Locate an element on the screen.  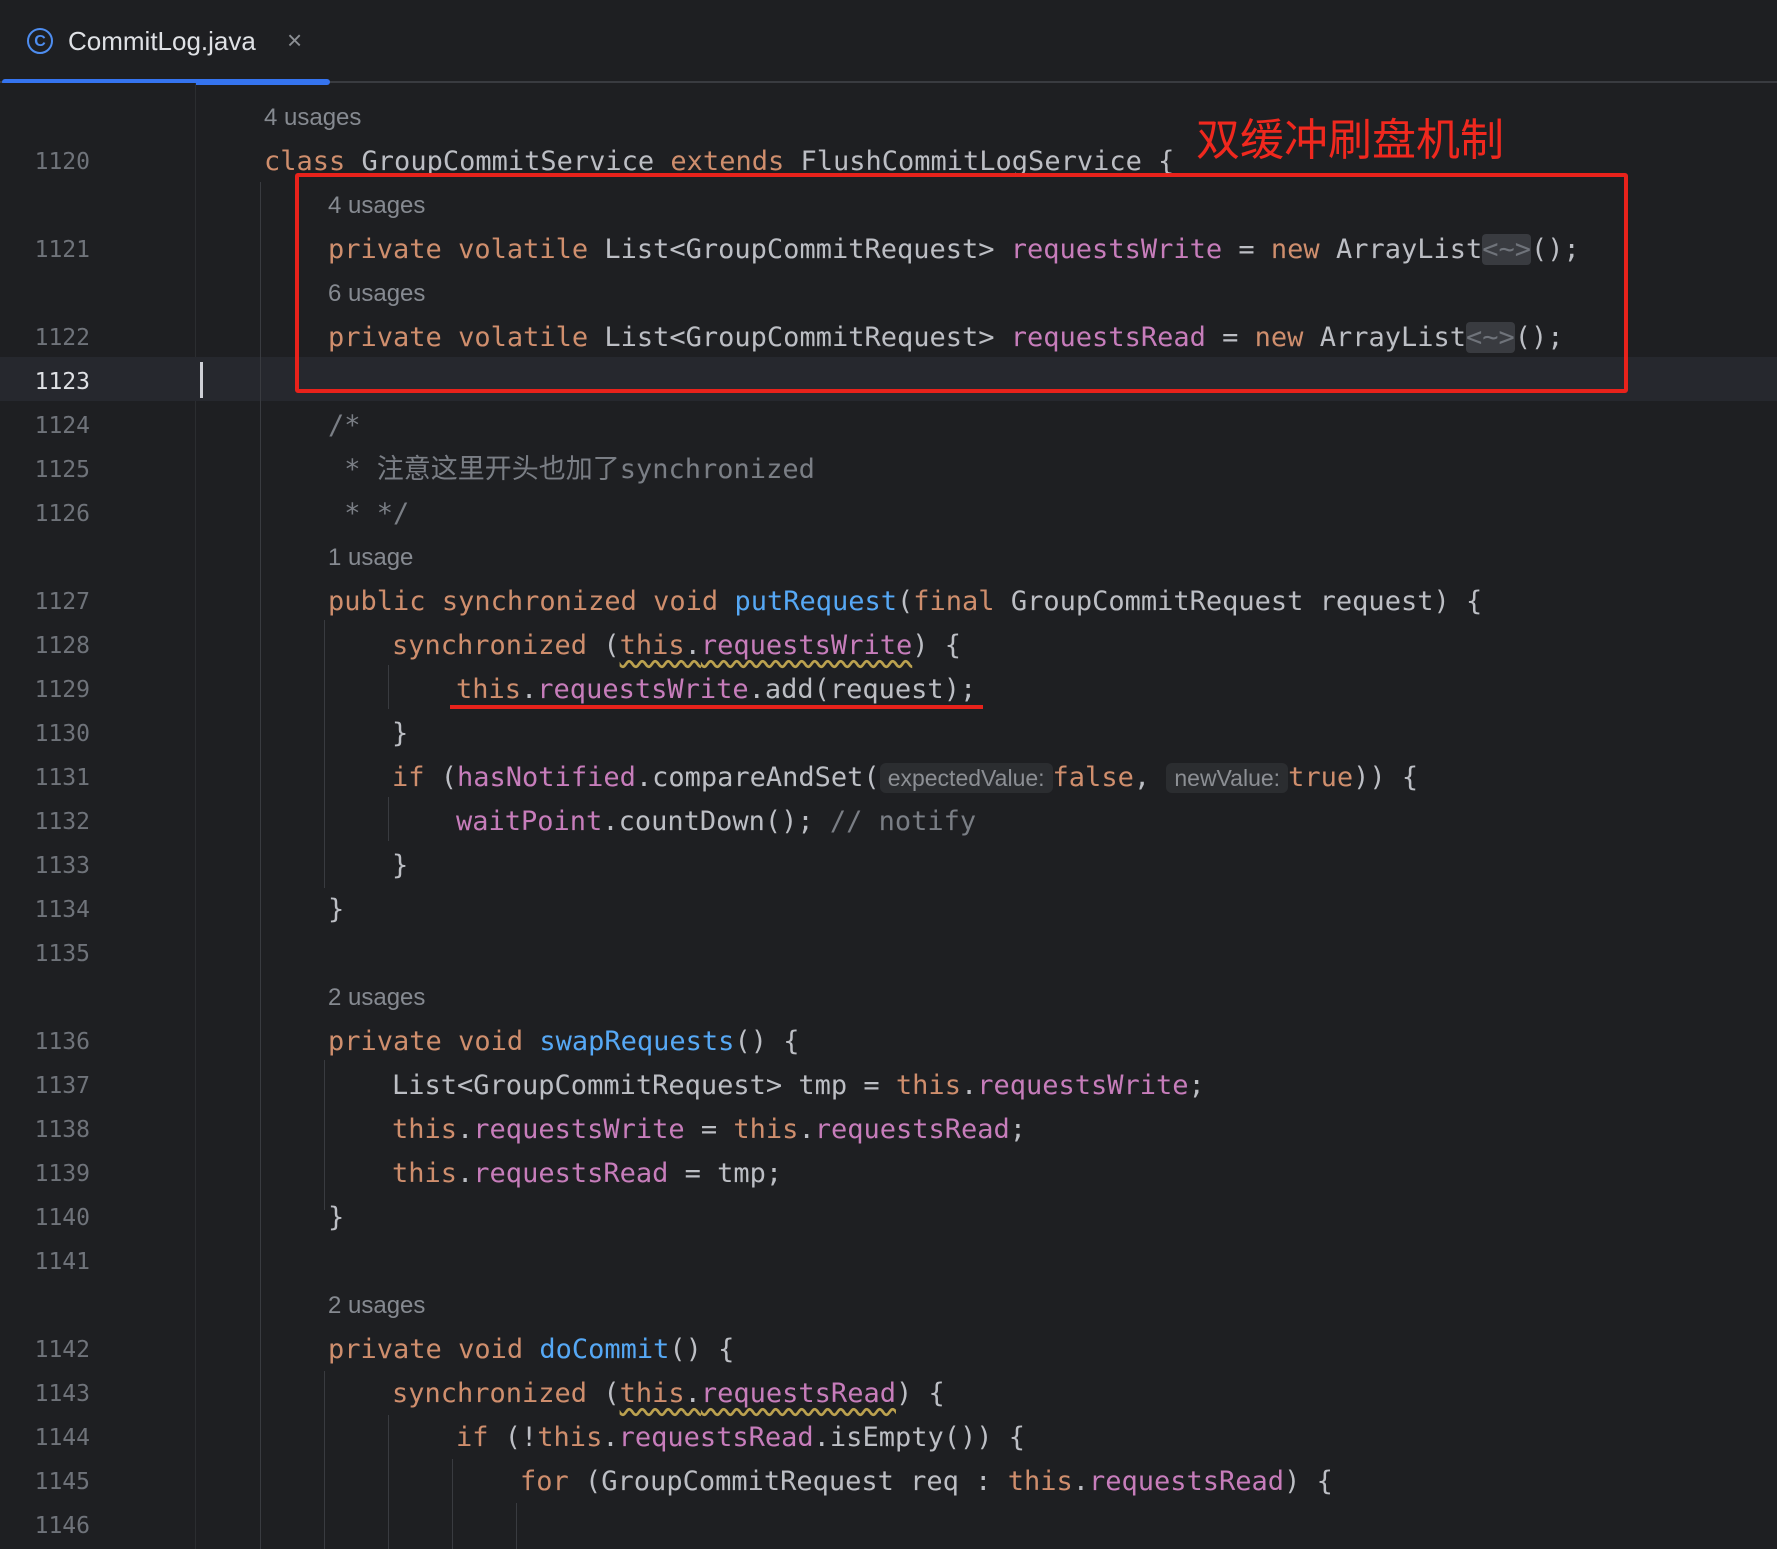
tab-commitlog-java: C CommitLog.java × is located at coordinates (165, 42).